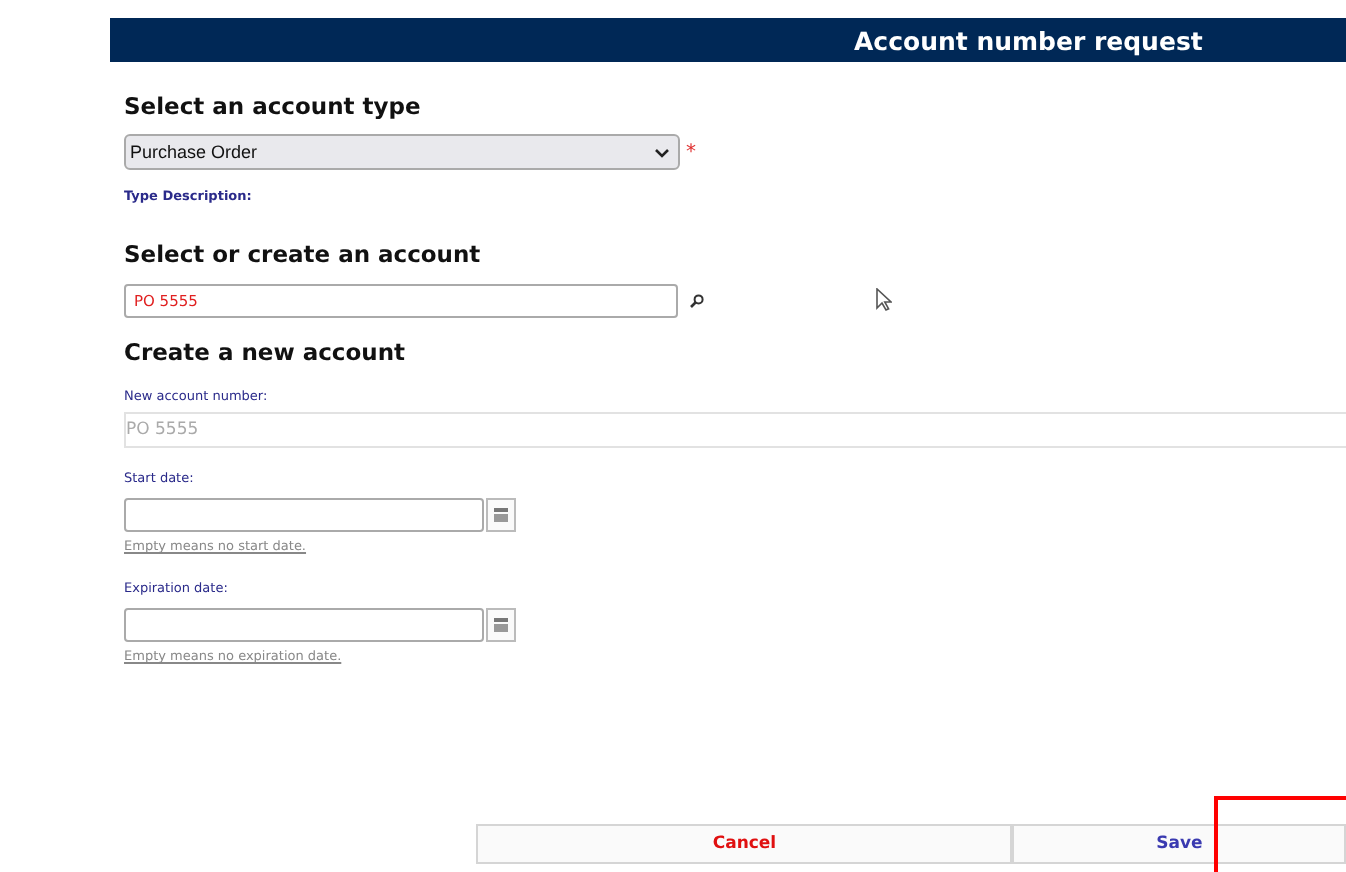  Describe the element at coordinates (662, 152) in the screenshot. I see `chevron-down-icon` at that location.